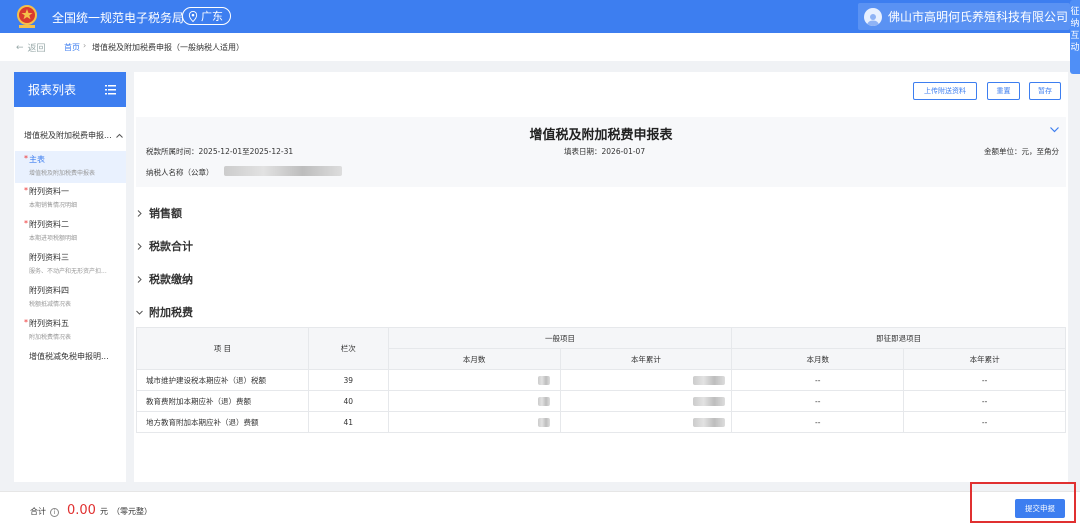  I want to click on save-draft-button: 暂存, so click(1045, 91).